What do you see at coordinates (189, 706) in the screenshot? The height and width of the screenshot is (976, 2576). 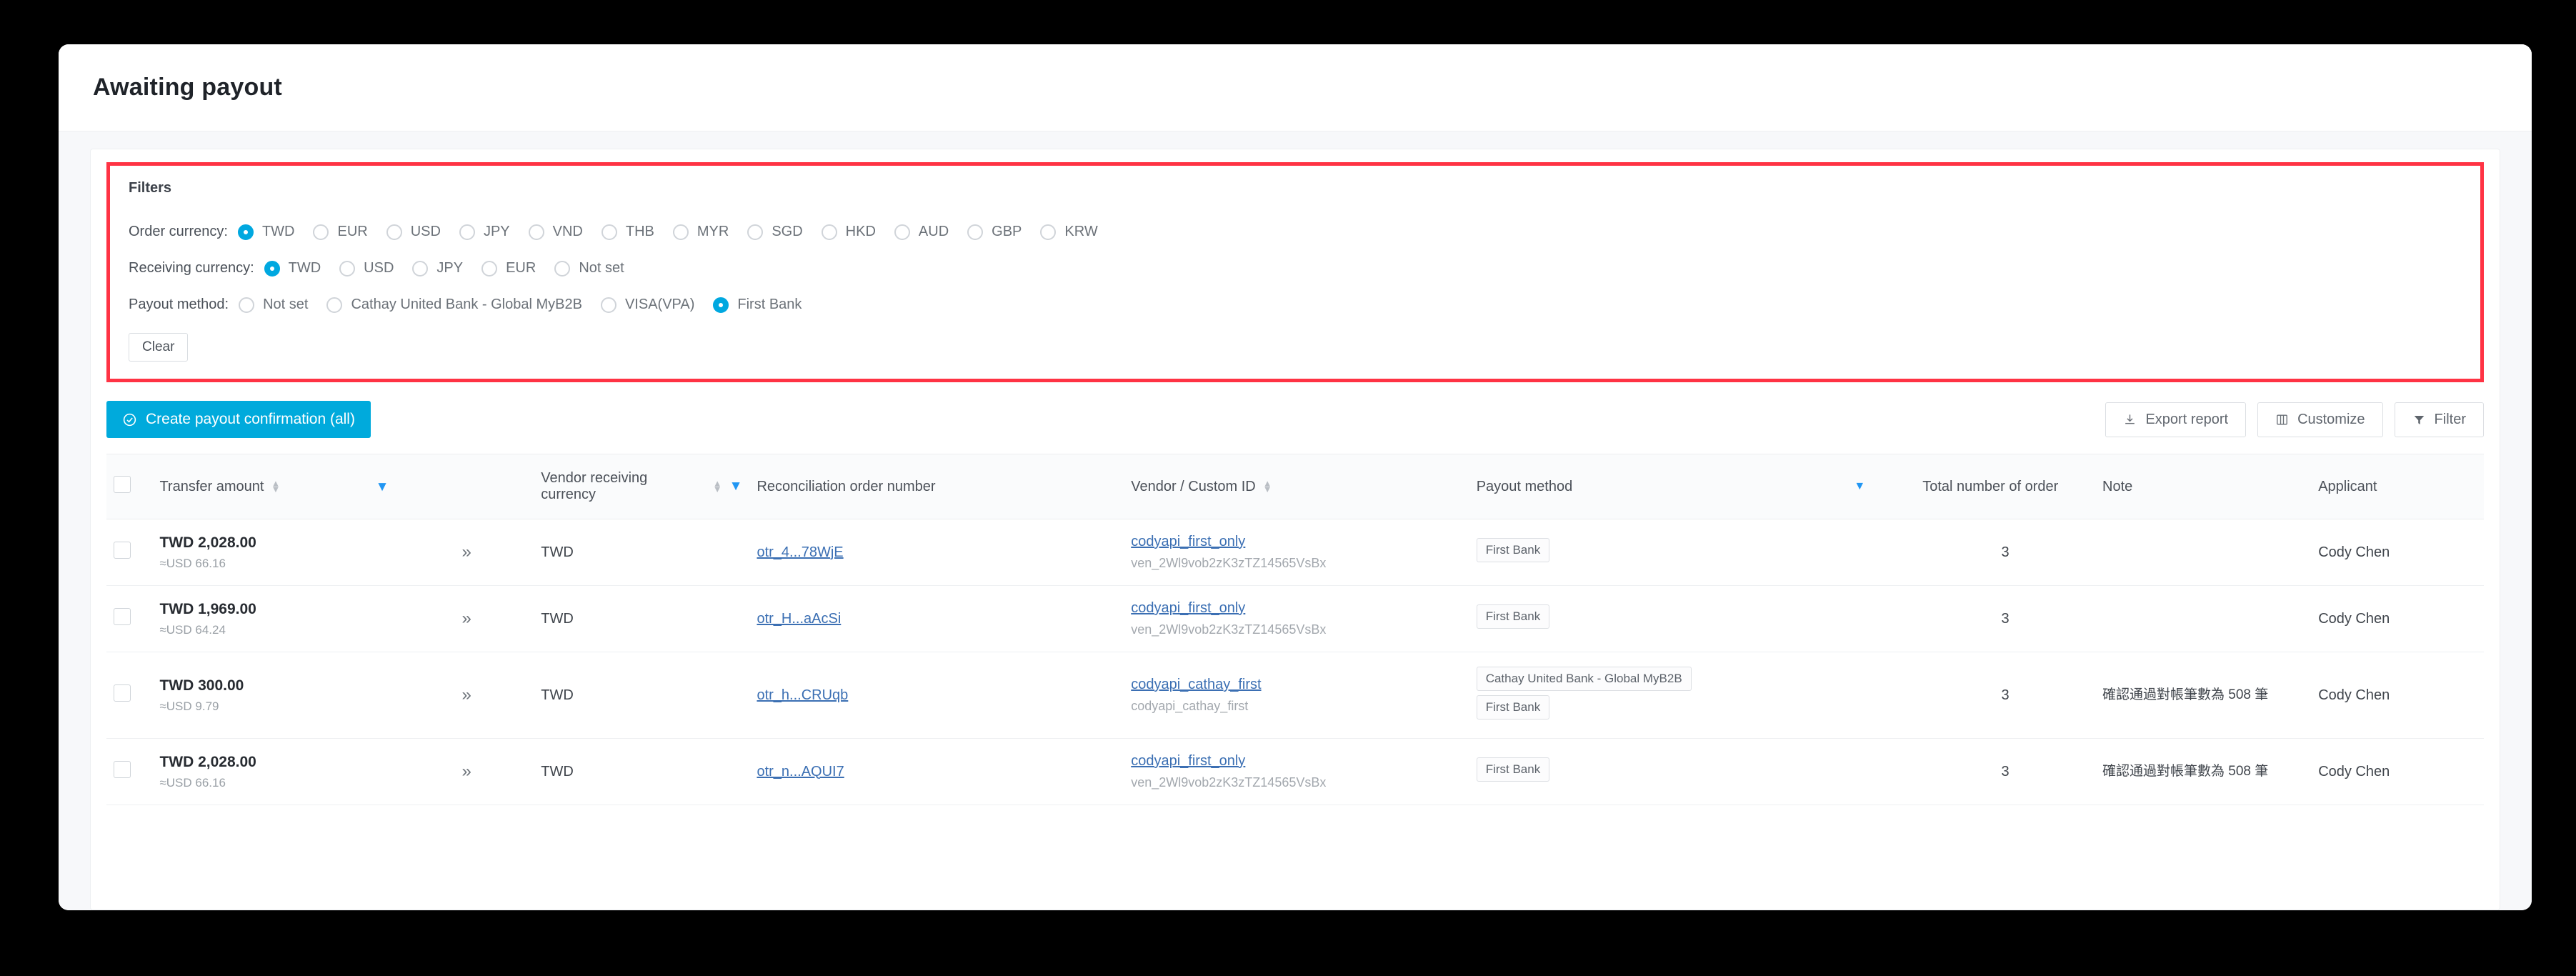 I see `transfer-amount-usd: ≈USD 9.79` at bounding box center [189, 706].